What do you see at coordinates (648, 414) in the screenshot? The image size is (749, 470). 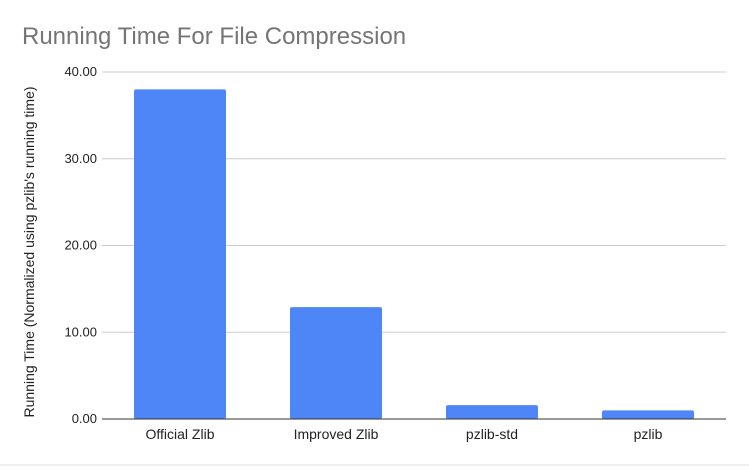 I see `bar-pzlib` at bounding box center [648, 414].